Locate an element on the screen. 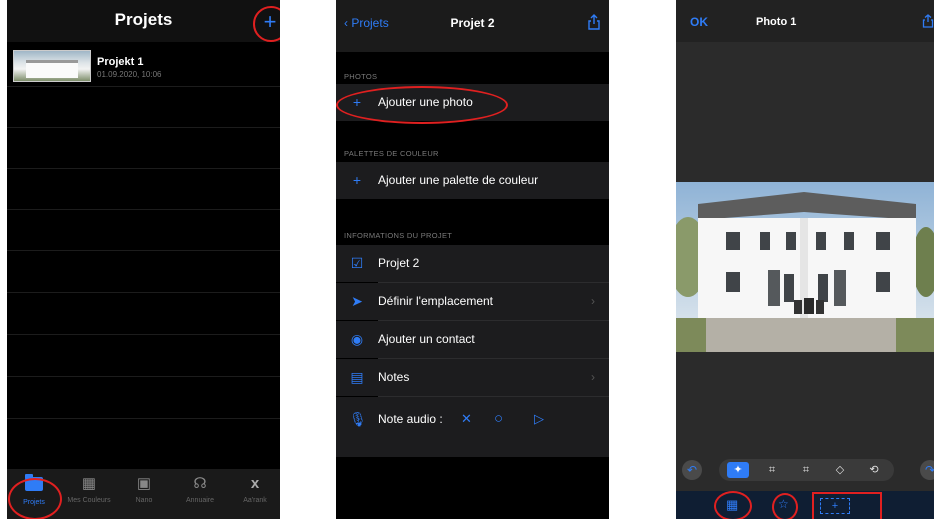 The height and width of the screenshot is (519, 934). contact-row: ◉ Ajouter un contact is located at coordinates (472, 339).